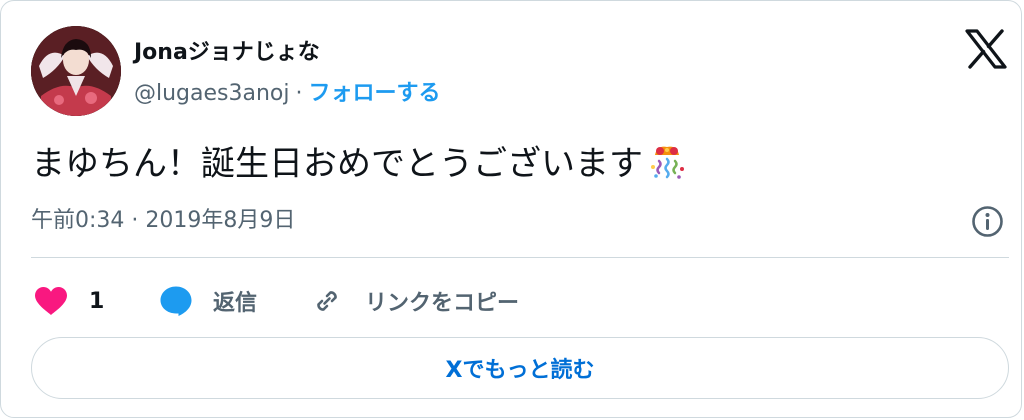 The width and height of the screenshot is (1024, 420). I want to click on party-popper-icon, so click(667, 162).